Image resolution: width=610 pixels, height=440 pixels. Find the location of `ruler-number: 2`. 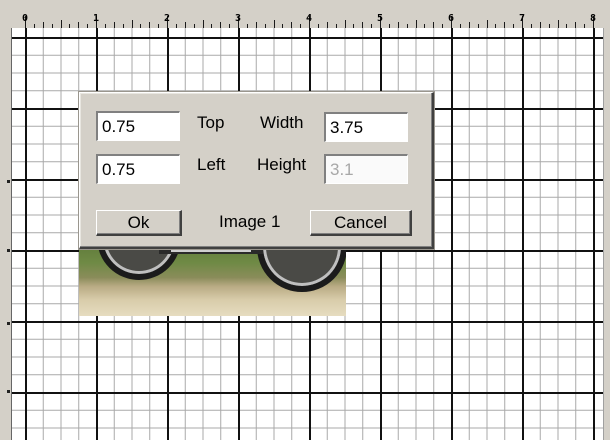

ruler-number: 2 is located at coordinates (167, 18).